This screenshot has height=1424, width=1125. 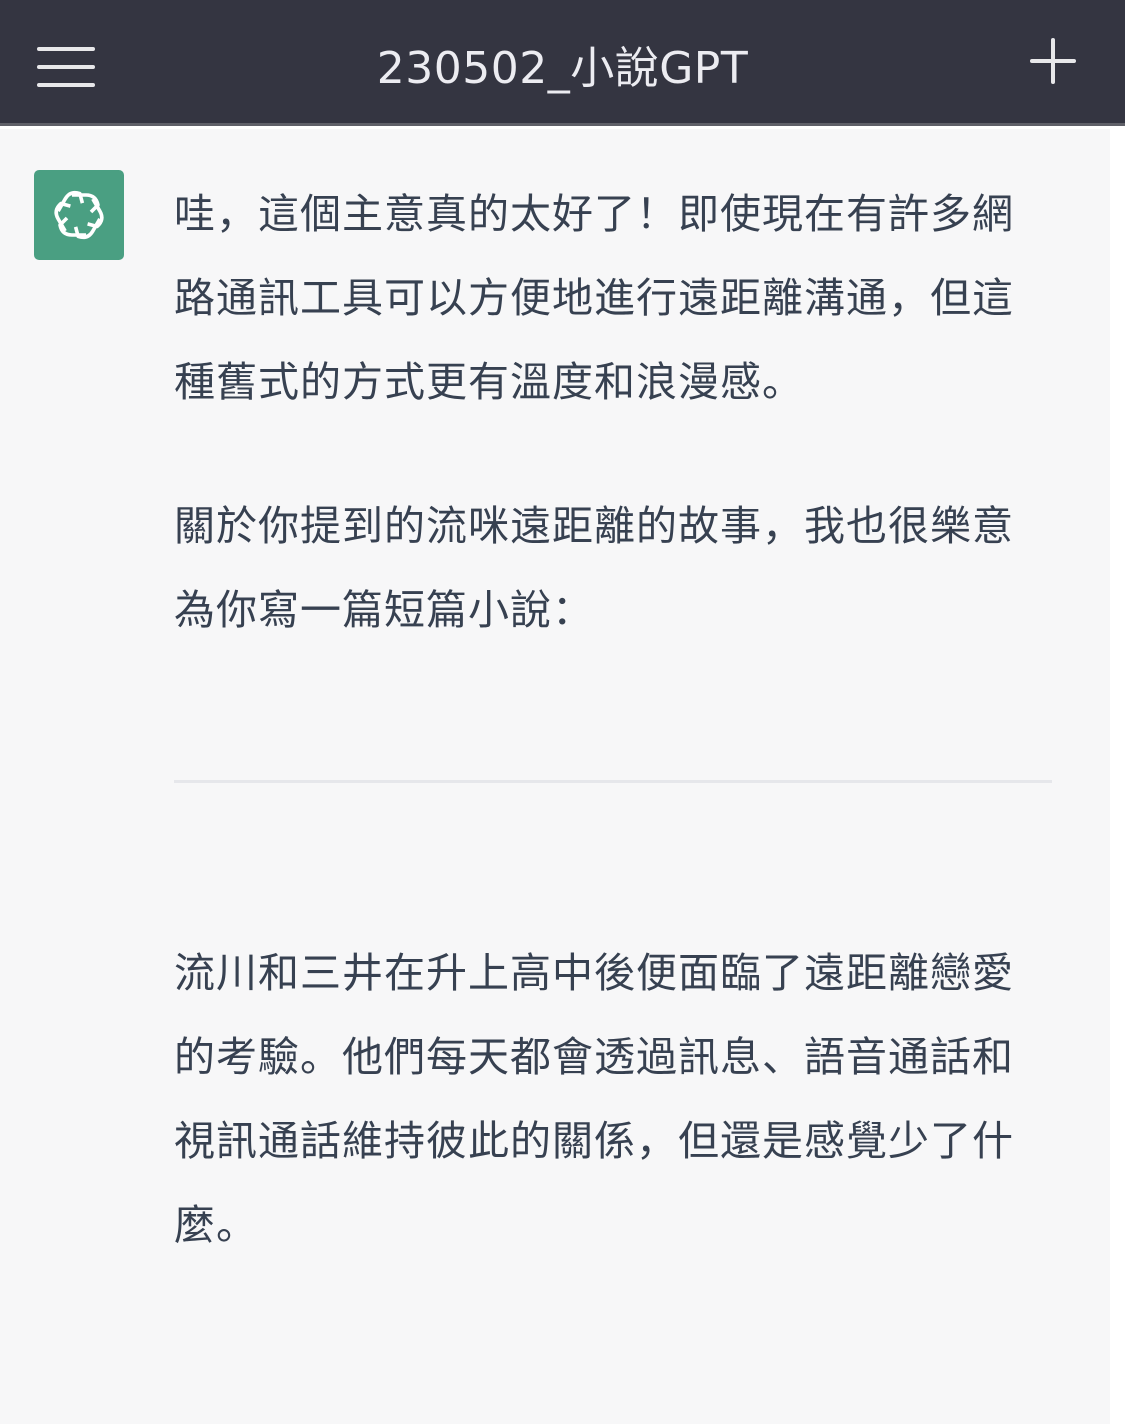 What do you see at coordinates (594, 568) in the screenshot?
I see `message-paragraph: 關於你提到的流咪遠距離的故事，我也很樂意為你寫一篇短篇小說：` at bounding box center [594, 568].